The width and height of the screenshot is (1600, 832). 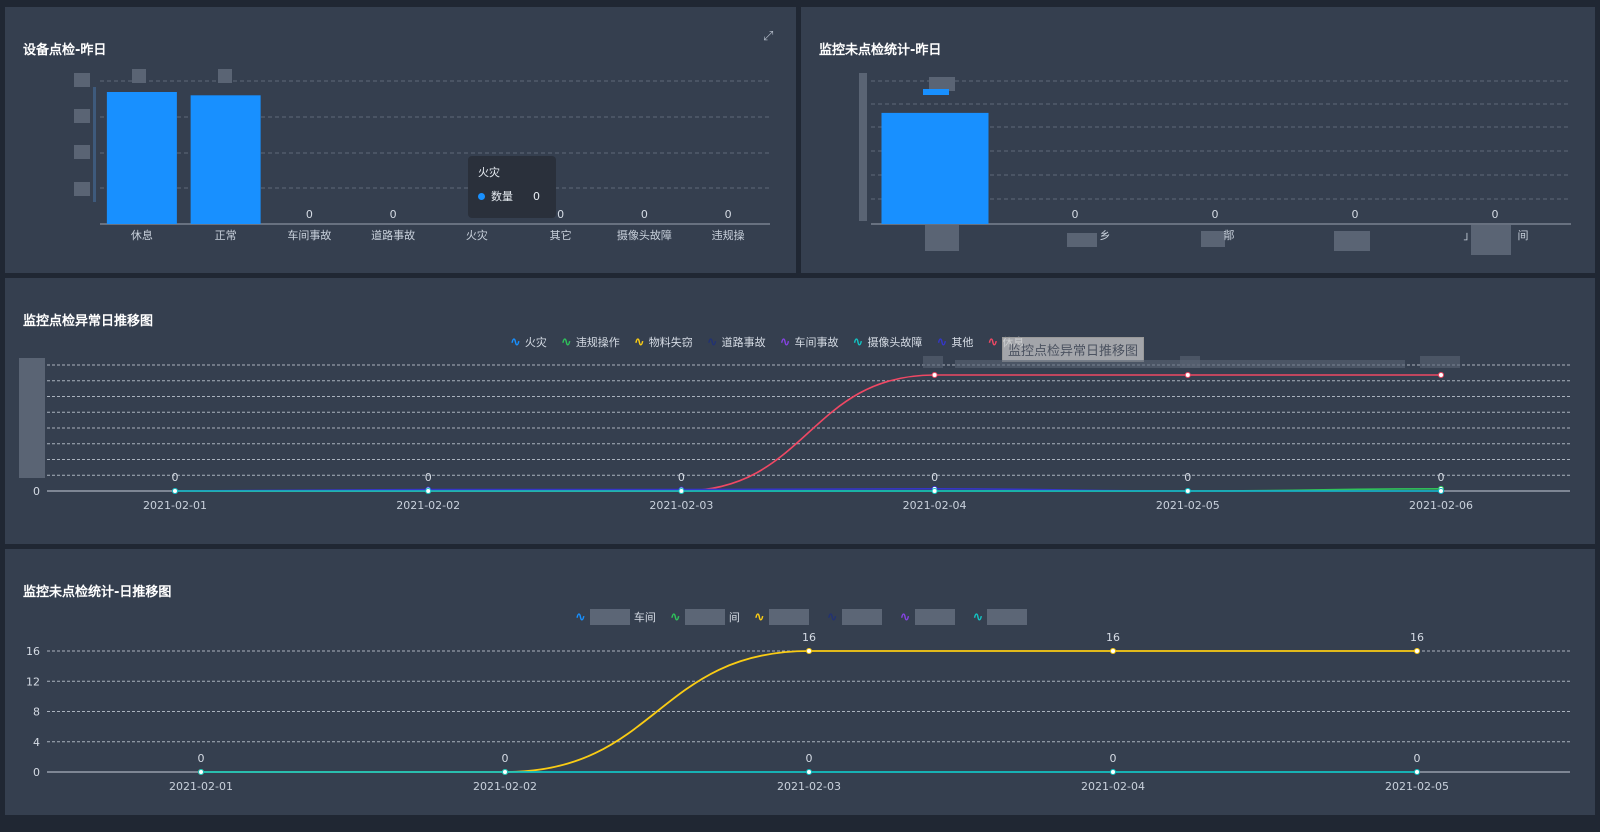 What do you see at coordinates (808, 433) in the screenshot?
I see `series-line` at bounding box center [808, 433].